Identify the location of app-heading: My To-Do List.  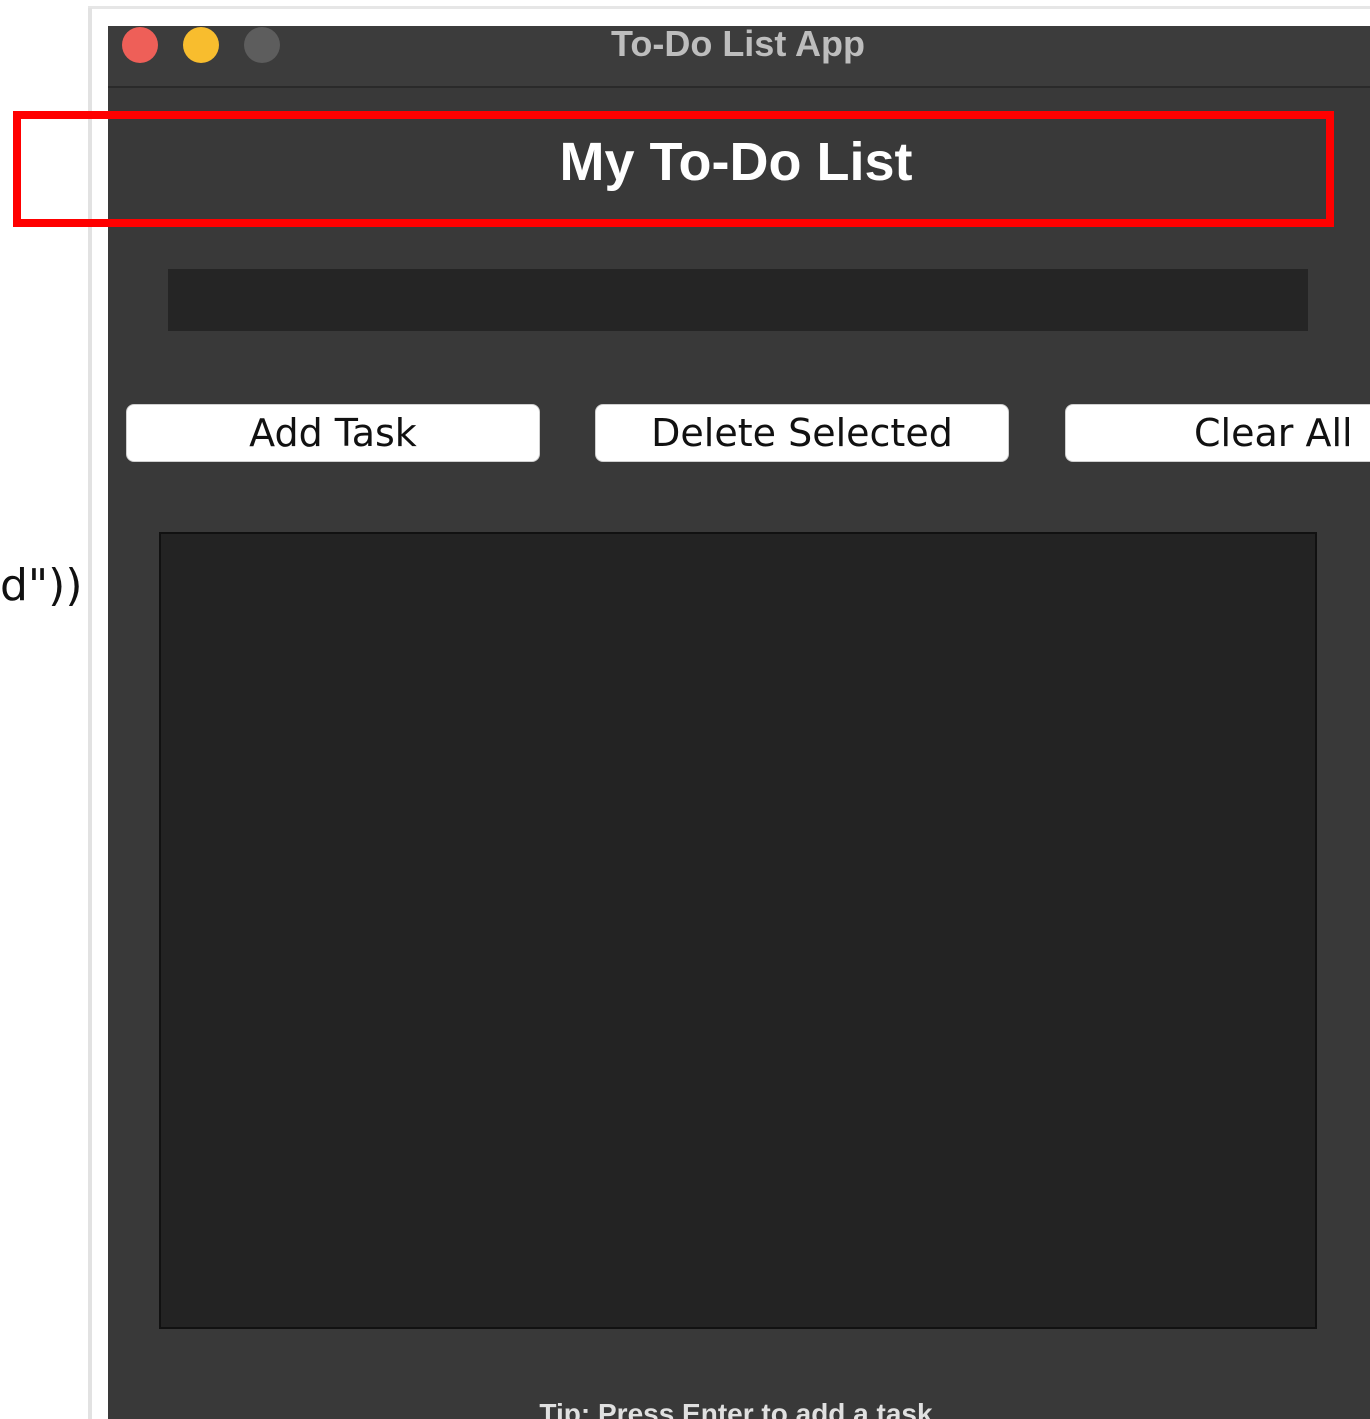
(736, 162).